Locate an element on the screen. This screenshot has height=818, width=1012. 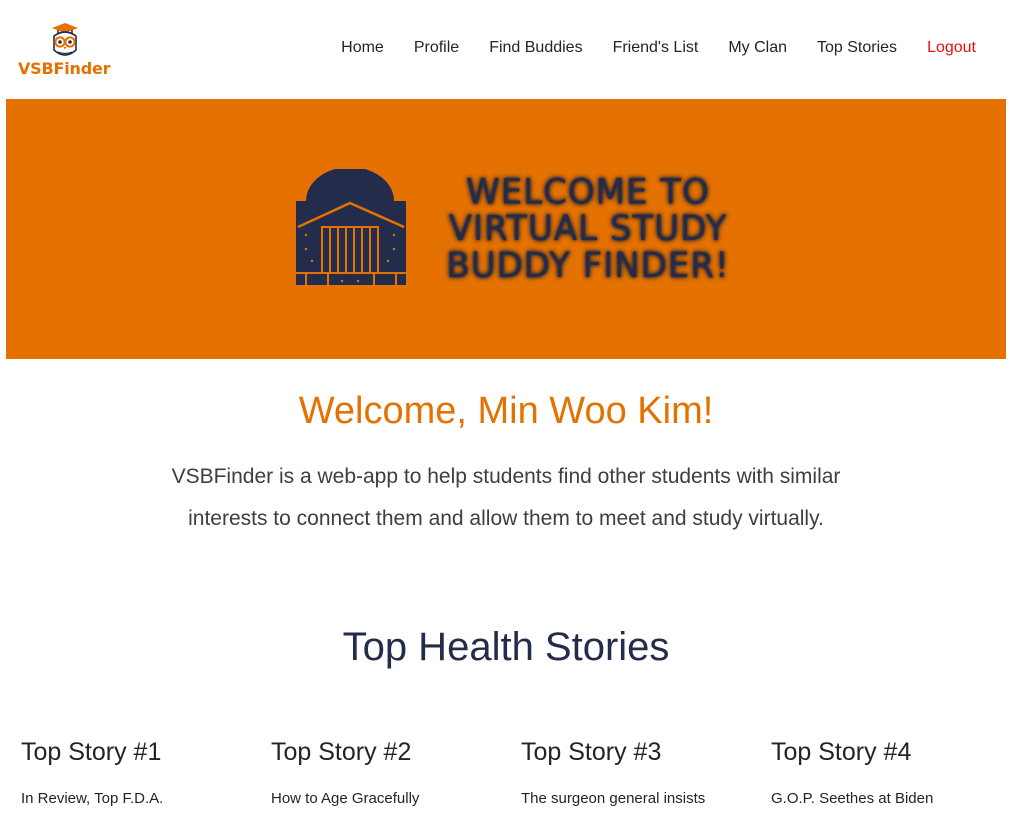
nav-profile: Profile is located at coordinates (436, 48).